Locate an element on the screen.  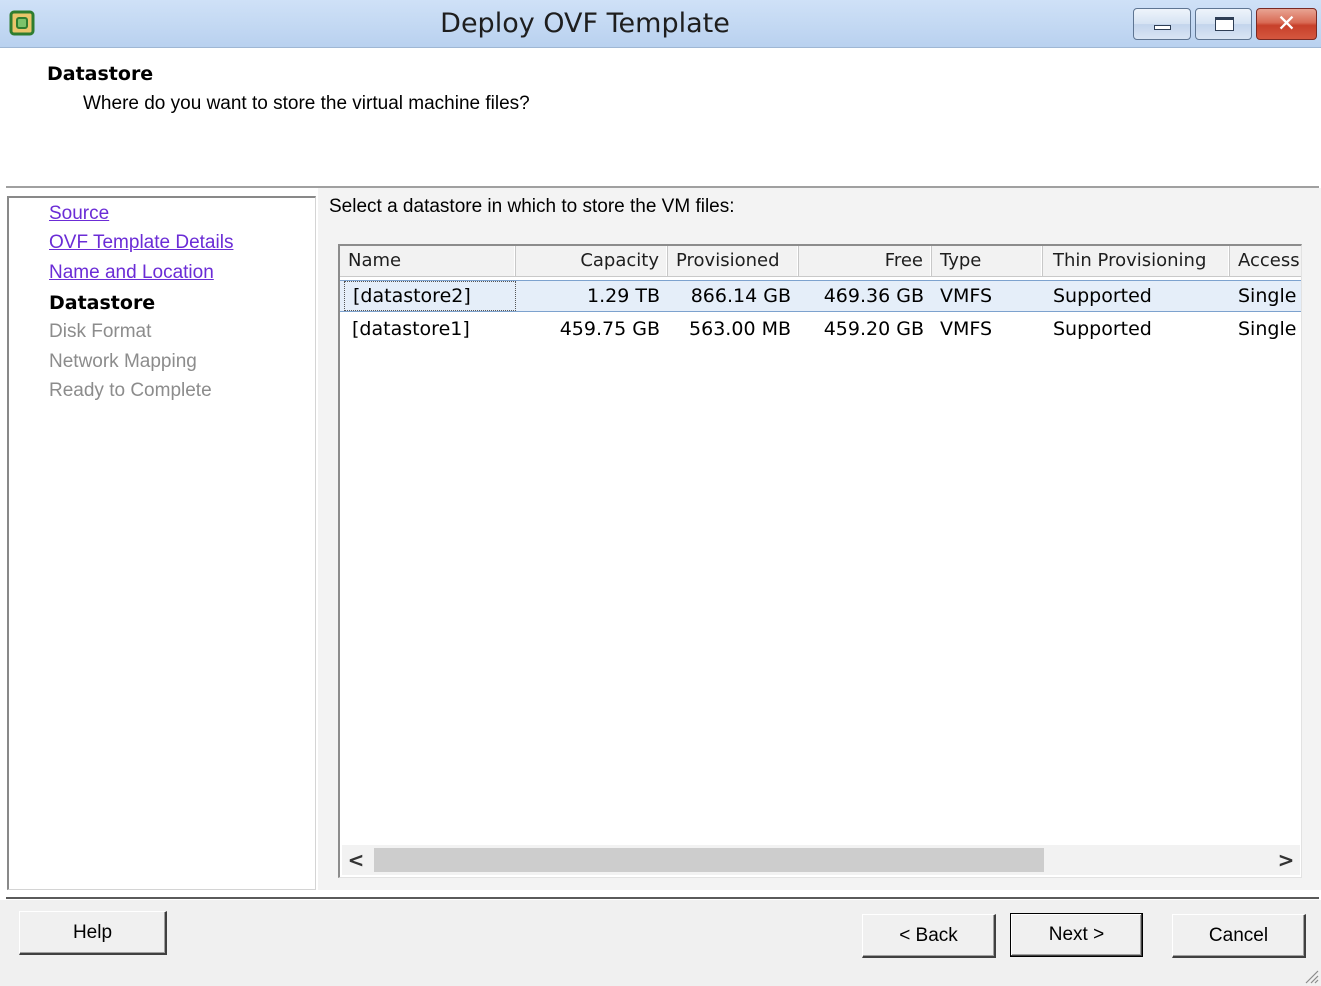
horizontal-scrollbar: < > is located at coordinates (821, 860).